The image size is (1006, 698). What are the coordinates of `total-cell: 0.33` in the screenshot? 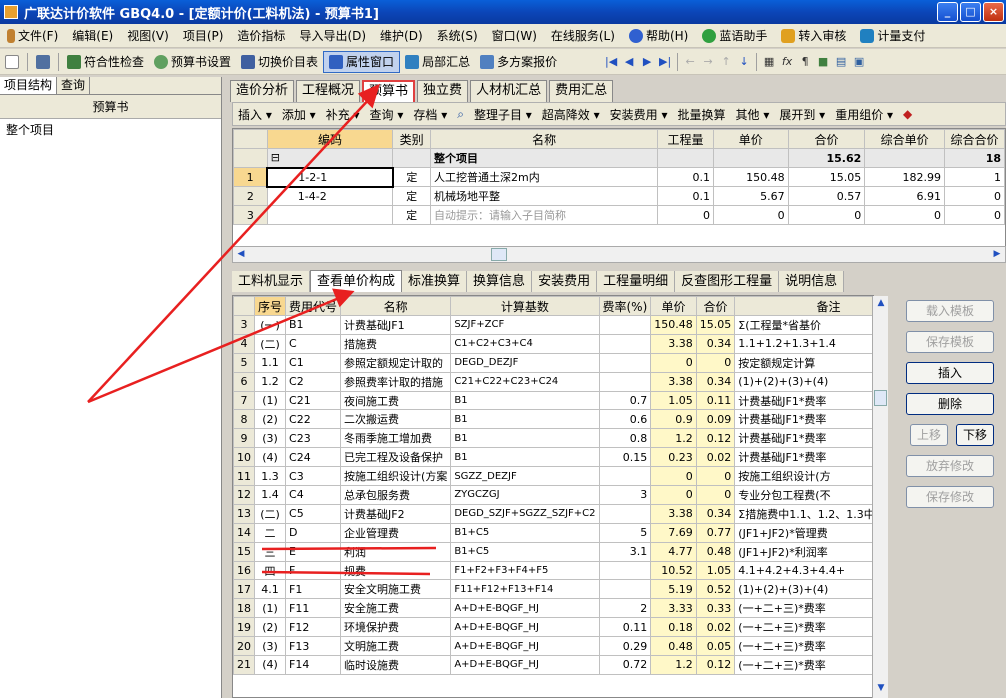 It's located at (715, 608).